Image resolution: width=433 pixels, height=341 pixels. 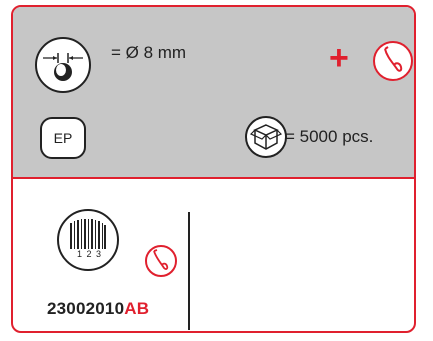 I want to click on ep-badge: EP, so click(x=63, y=138).